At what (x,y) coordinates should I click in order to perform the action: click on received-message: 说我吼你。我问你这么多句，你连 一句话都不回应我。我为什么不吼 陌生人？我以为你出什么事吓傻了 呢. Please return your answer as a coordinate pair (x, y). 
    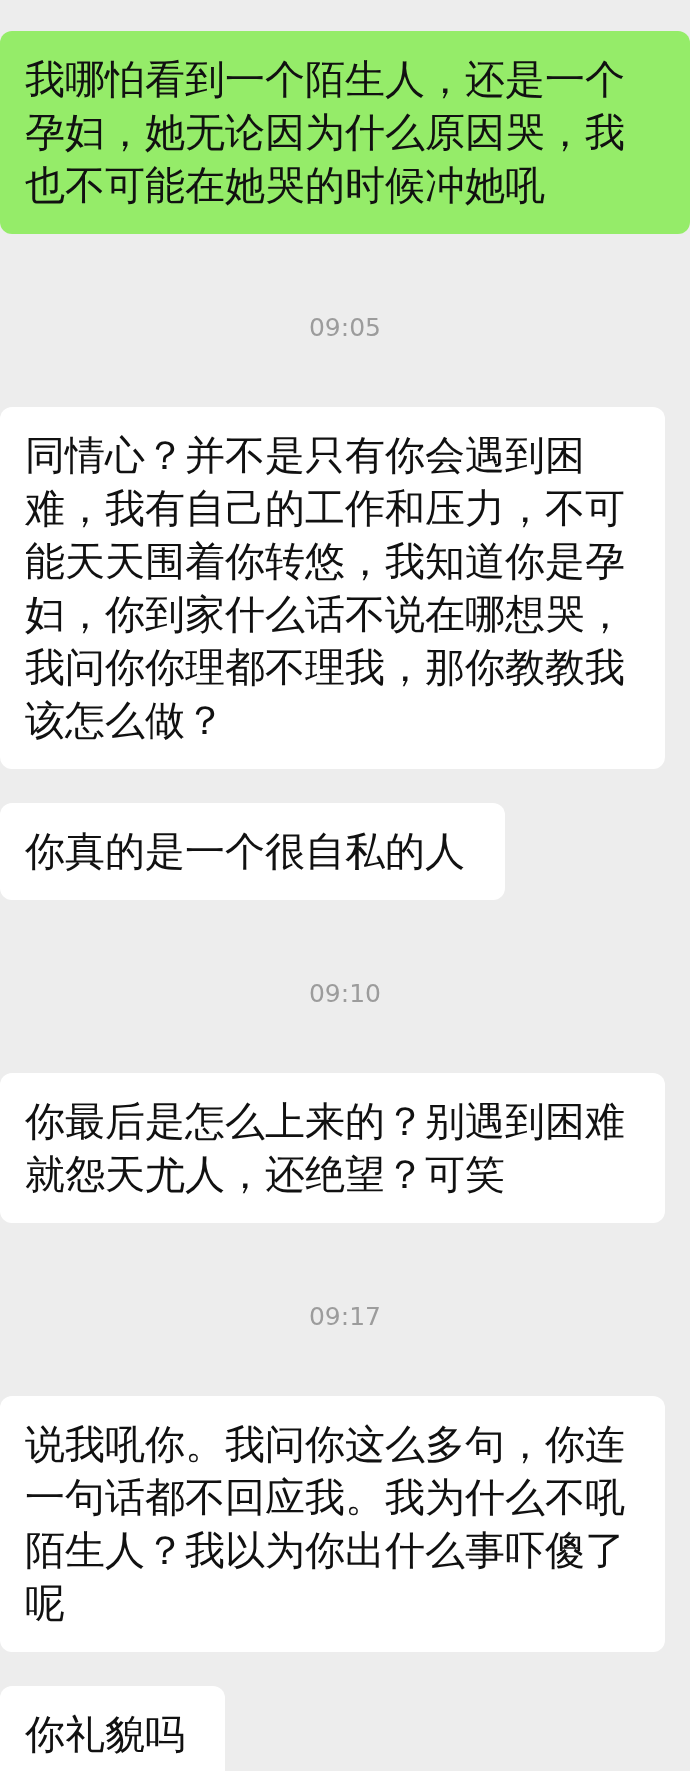
    Looking at the image, I should click on (332, 1524).